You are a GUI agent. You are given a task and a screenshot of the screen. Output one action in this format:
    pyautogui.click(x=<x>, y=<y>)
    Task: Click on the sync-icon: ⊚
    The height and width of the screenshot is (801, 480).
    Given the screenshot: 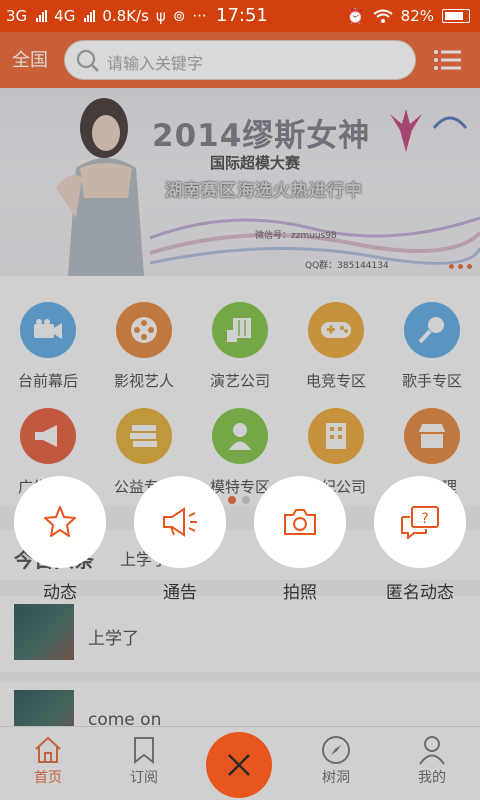 What is the action you would take?
    pyautogui.click(x=179, y=16)
    